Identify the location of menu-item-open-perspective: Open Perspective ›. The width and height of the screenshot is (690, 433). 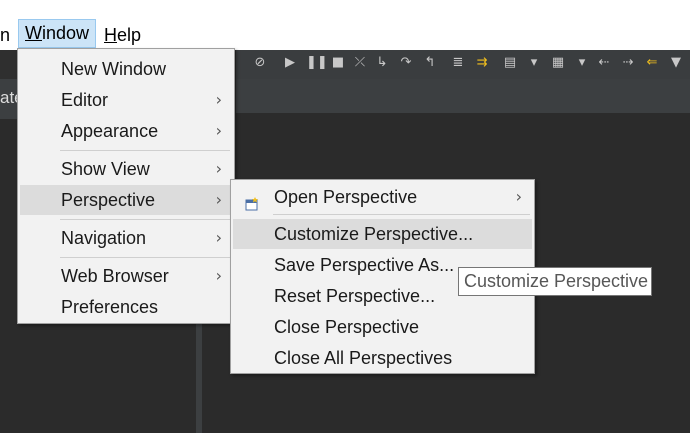
(382, 197).